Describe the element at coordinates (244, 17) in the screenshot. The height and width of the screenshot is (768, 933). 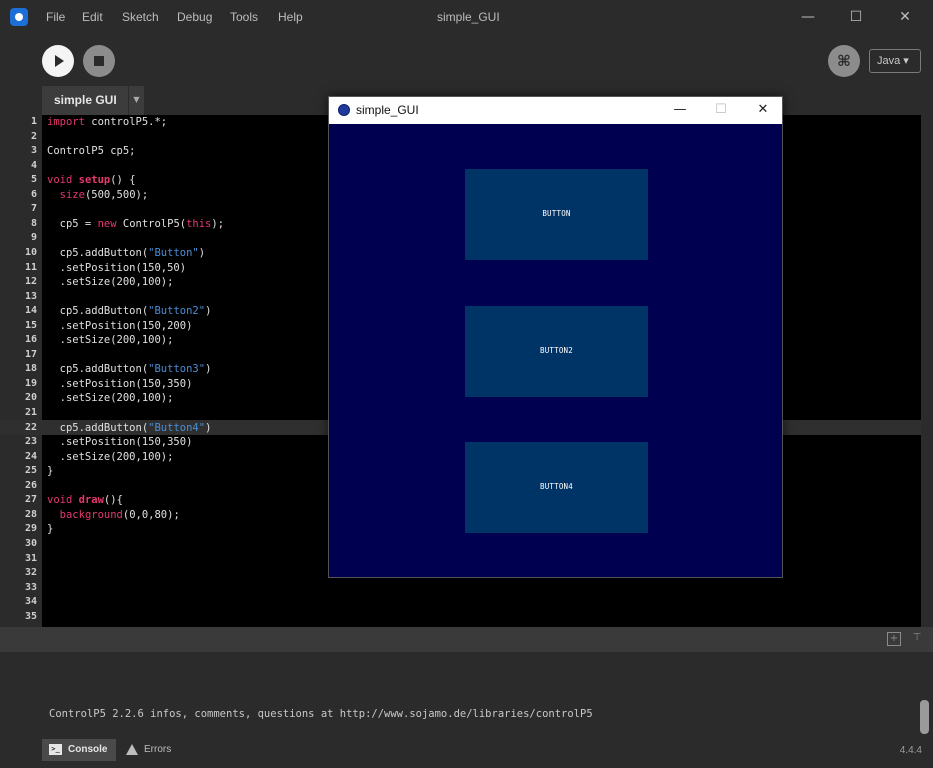
I see `menu-tools: Tools` at that location.